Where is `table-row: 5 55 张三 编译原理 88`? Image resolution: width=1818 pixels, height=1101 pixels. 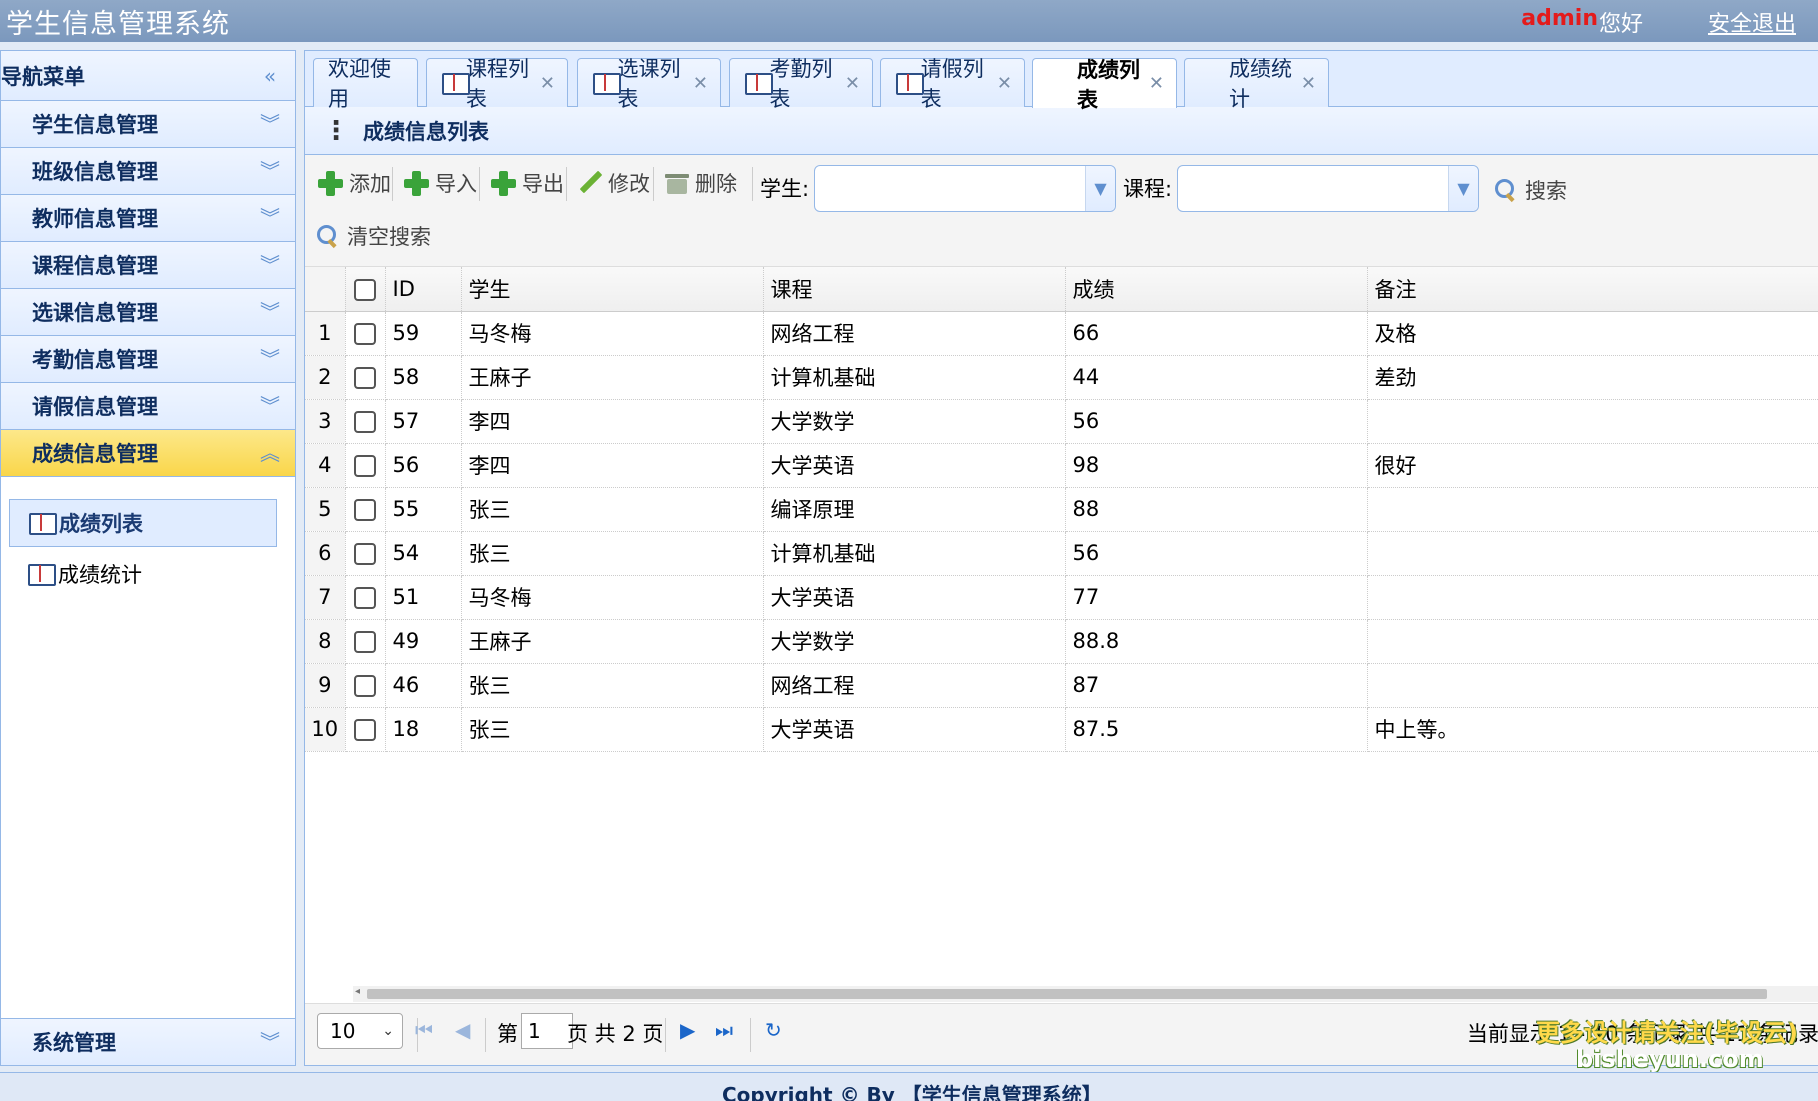 table-row: 5 55 张三 编译原理 88 is located at coordinates (1061, 509).